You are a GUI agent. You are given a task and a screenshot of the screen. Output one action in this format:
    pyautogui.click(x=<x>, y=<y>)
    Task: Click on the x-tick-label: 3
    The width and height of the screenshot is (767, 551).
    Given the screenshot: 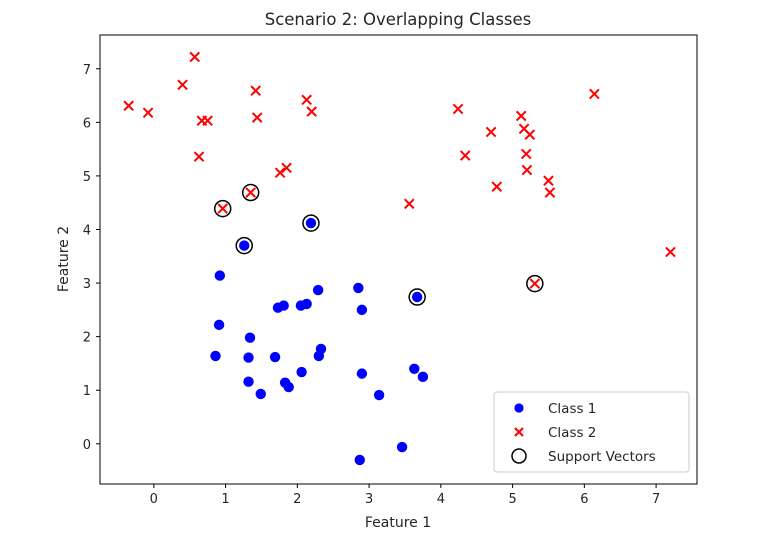 What is the action you would take?
    pyautogui.click(x=369, y=499)
    